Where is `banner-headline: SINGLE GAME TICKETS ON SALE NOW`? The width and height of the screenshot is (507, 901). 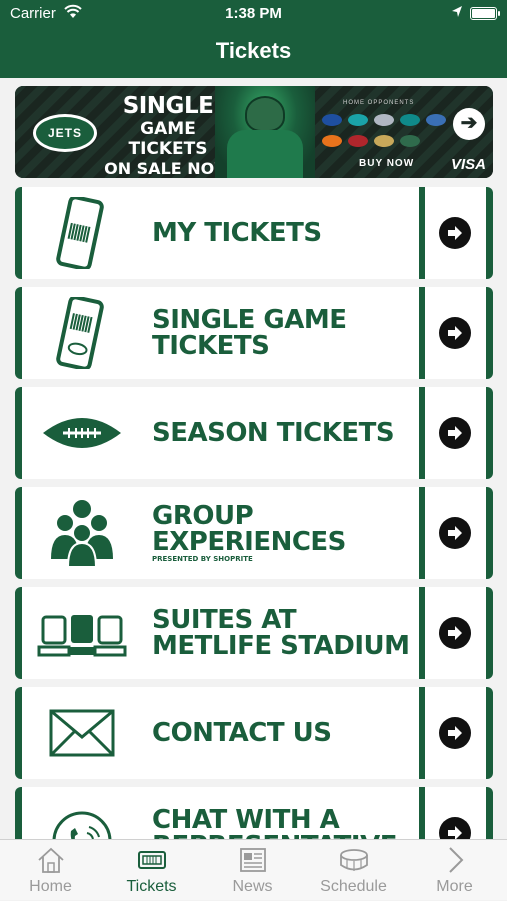 banner-headline: SINGLE GAME TICKETS ON SALE NOW is located at coordinates (168, 136).